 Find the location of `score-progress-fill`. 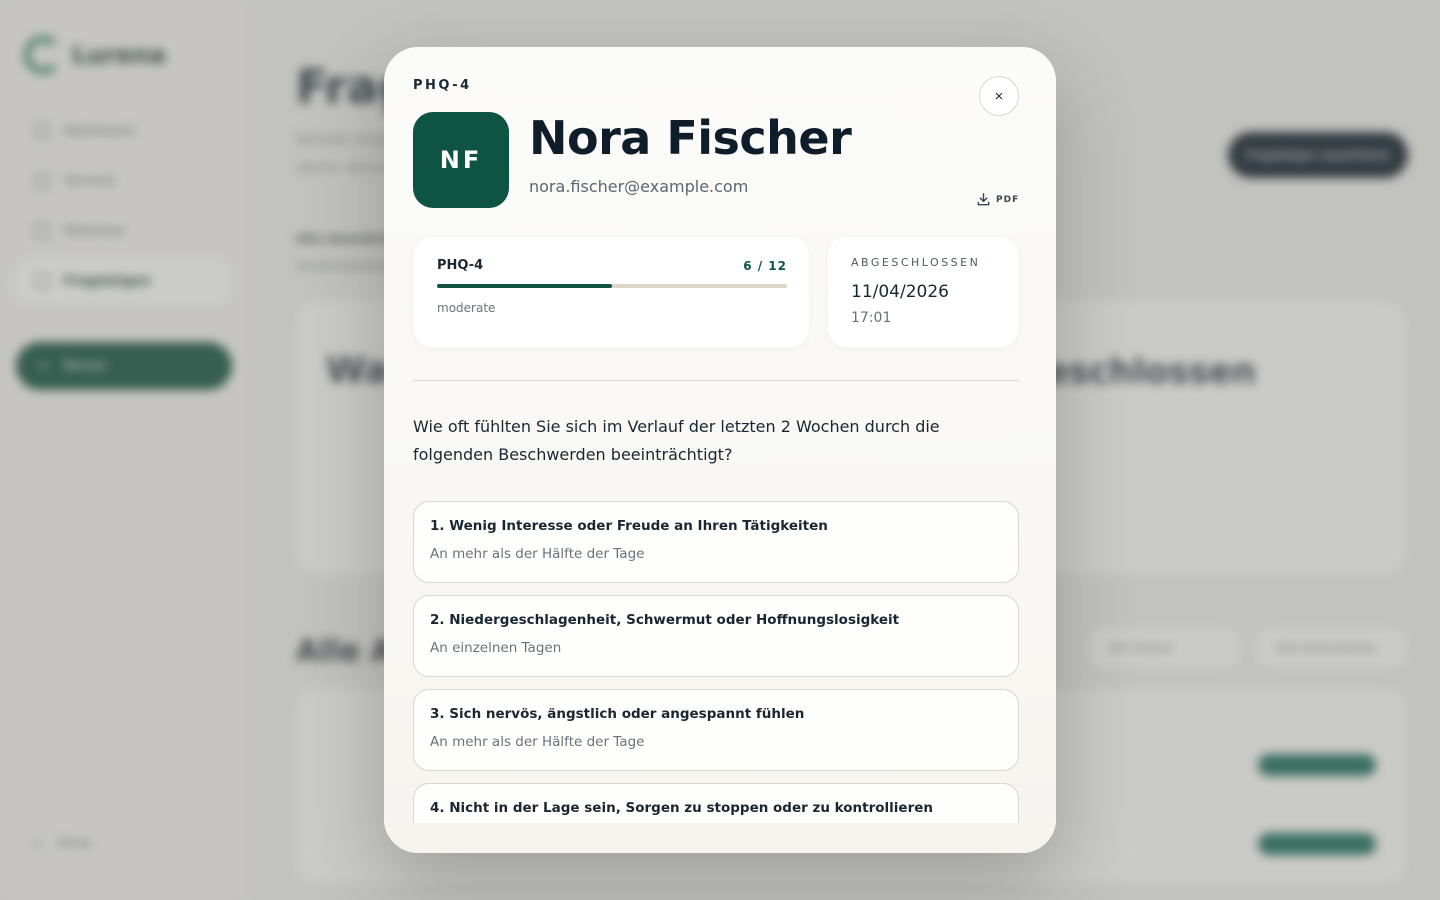

score-progress-fill is located at coordinates (524, 286).